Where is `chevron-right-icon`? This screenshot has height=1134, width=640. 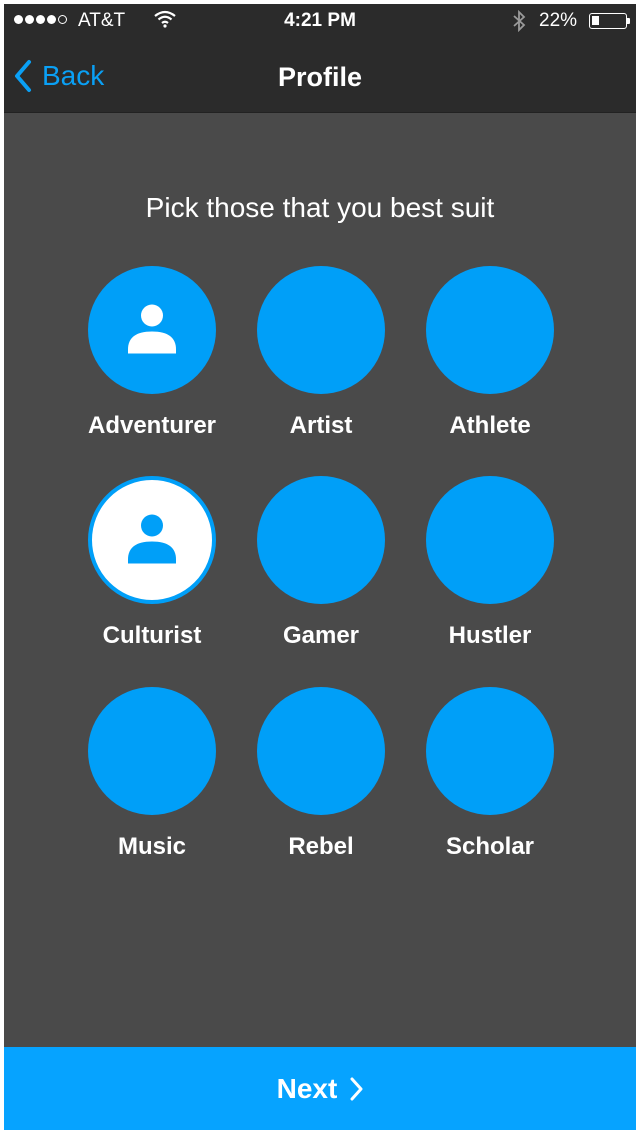
chevron-right-icon is located at coordinates (356, 1088).